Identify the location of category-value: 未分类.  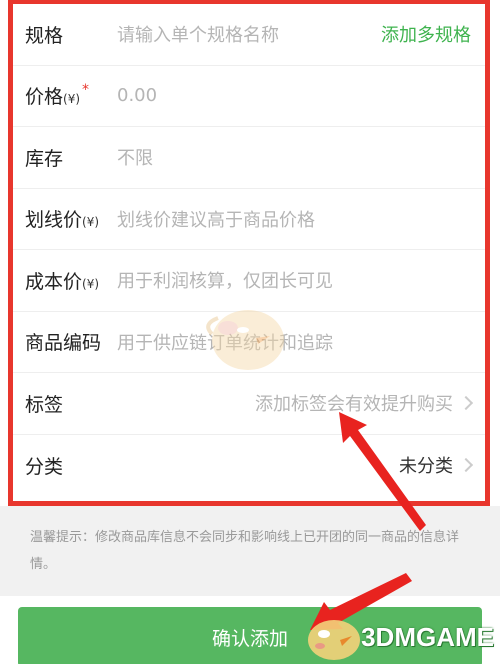
(285, 465).